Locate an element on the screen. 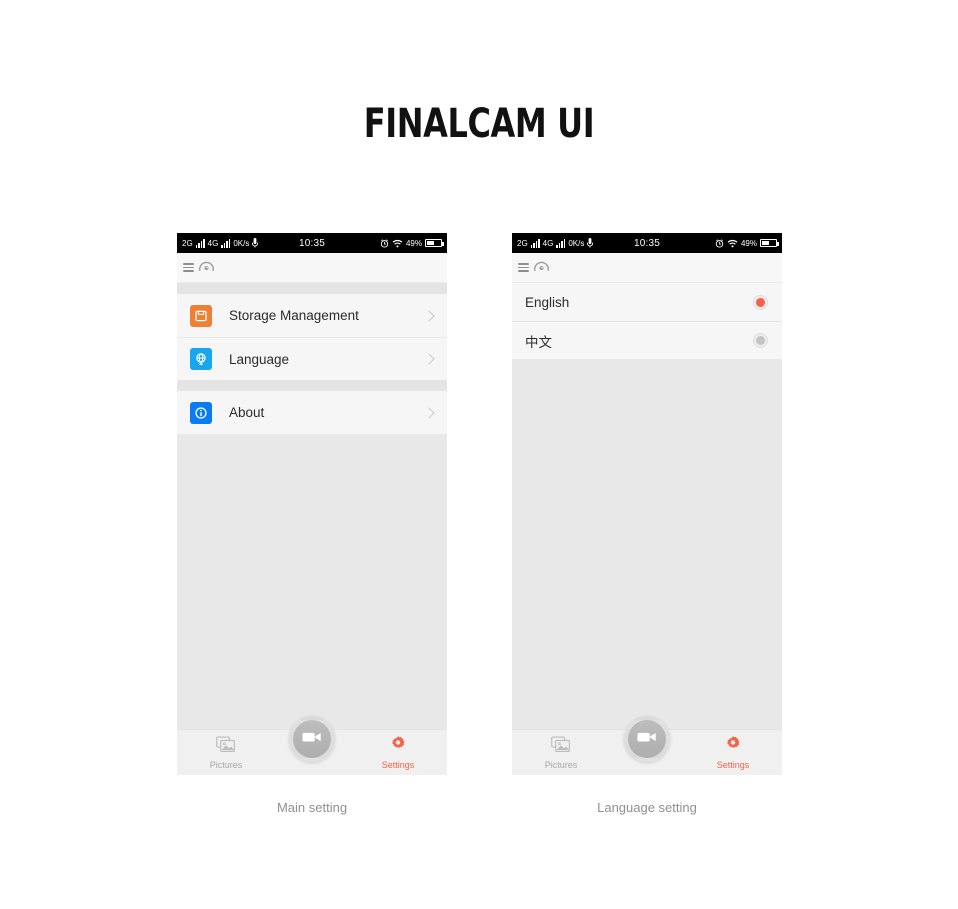 This screenshot has height=909, width=958. settings-group-secondary: About is located at coordinates (312, 412).